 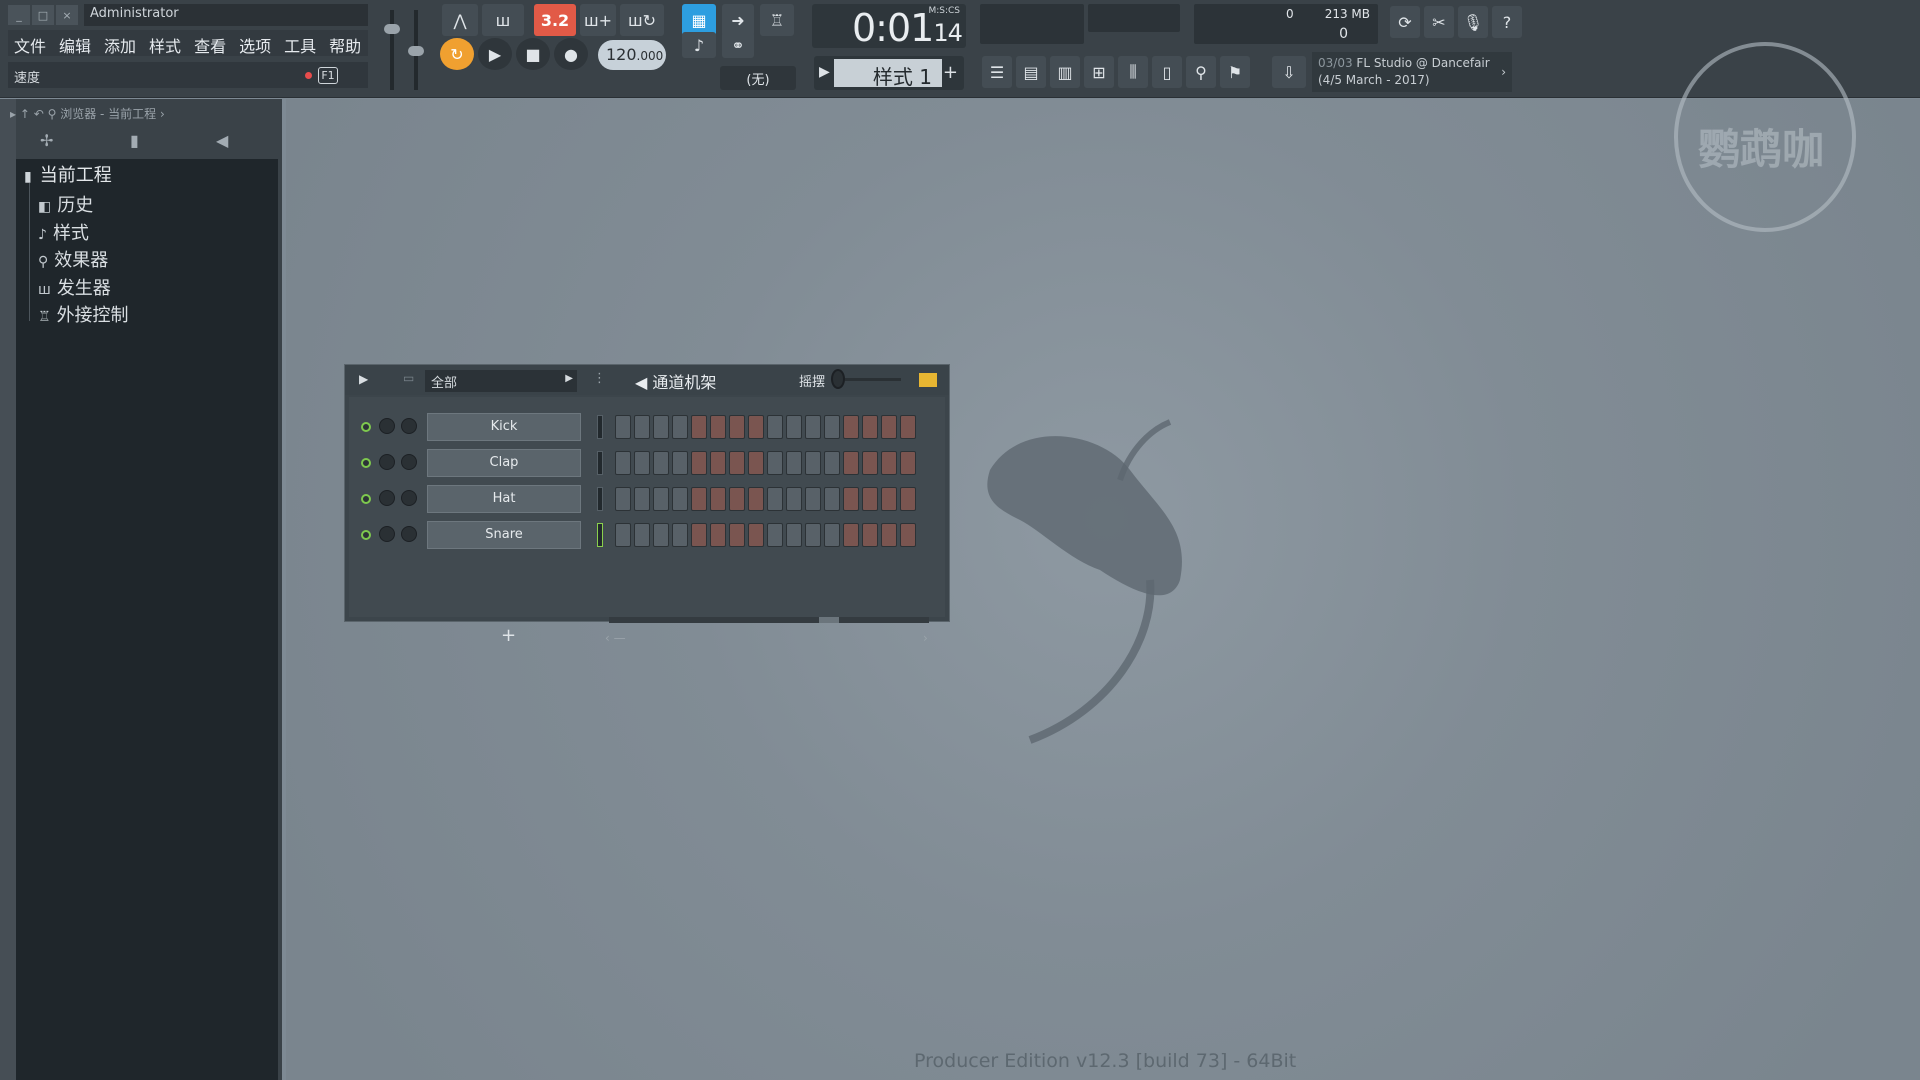 What do you see at coordinates (495, 54) in the screenshot?
I see `play-button: ▶` at bounding box center [495, 54].